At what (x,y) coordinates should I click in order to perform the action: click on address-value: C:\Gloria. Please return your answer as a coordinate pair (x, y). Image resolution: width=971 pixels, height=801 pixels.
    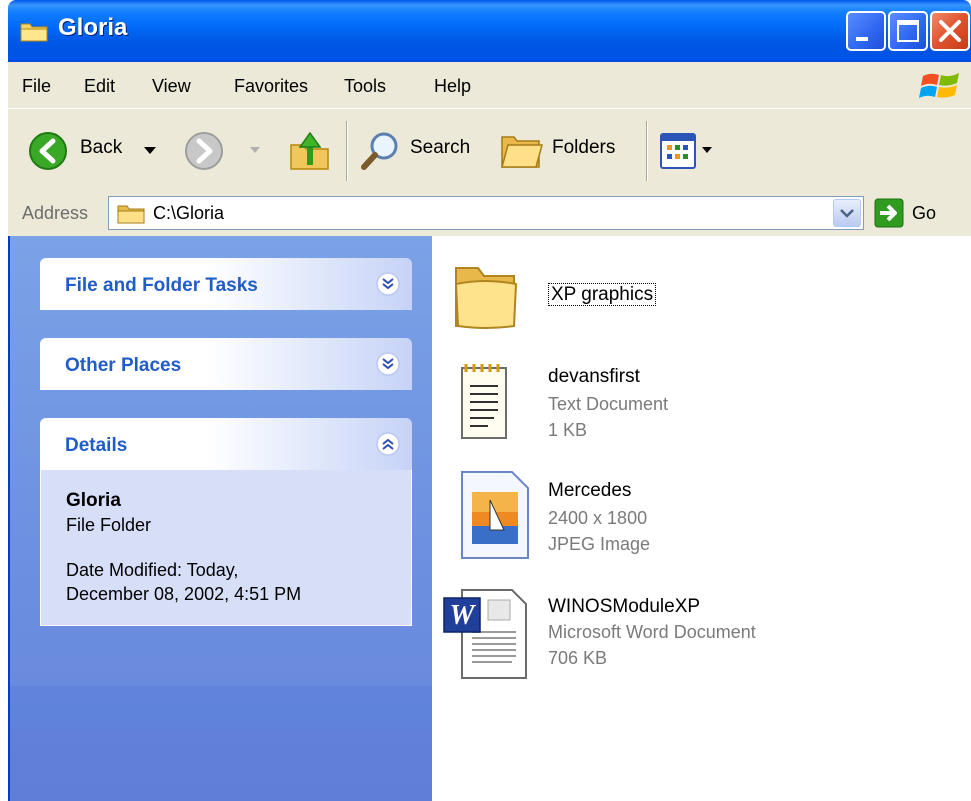
    Looking at the image, I should click on (189, 213).